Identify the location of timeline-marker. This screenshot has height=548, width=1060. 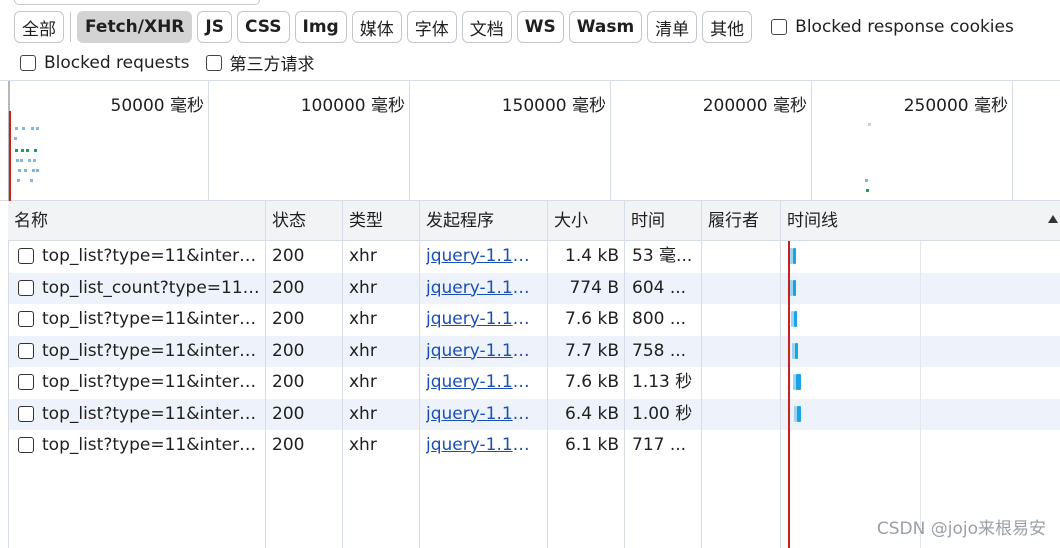
(789, 394).